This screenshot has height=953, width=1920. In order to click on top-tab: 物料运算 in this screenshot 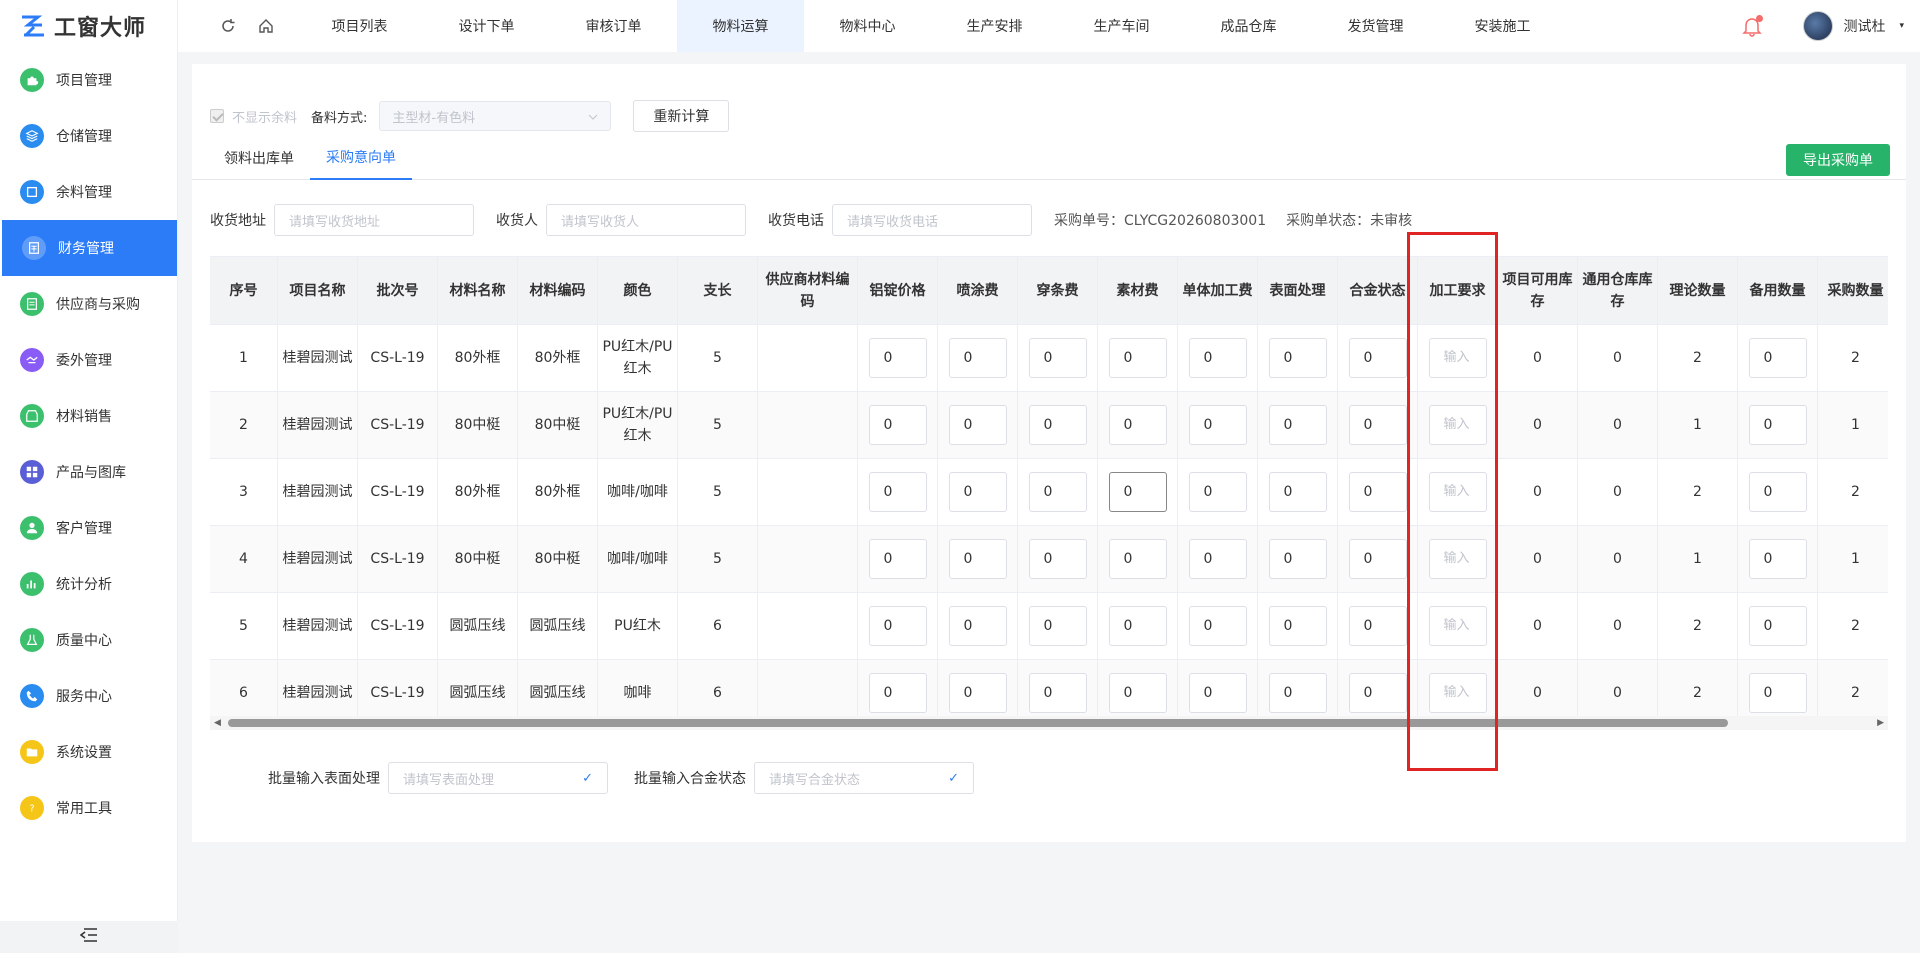, I will do `click(740, 26)`.